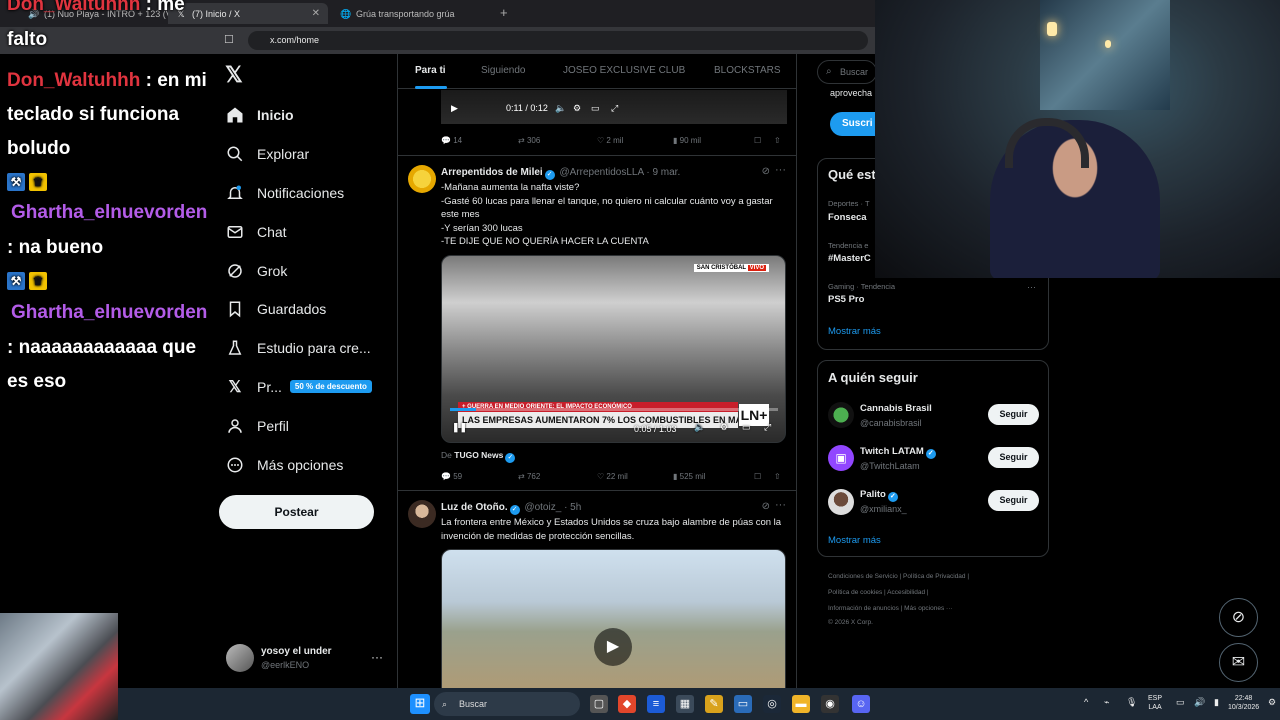 The image size is (1280, 720). What do you see at coordinates (1180, 702) in the screenshot?
I see `wifi-icon: ▭` at bounding box center [1180, 702].